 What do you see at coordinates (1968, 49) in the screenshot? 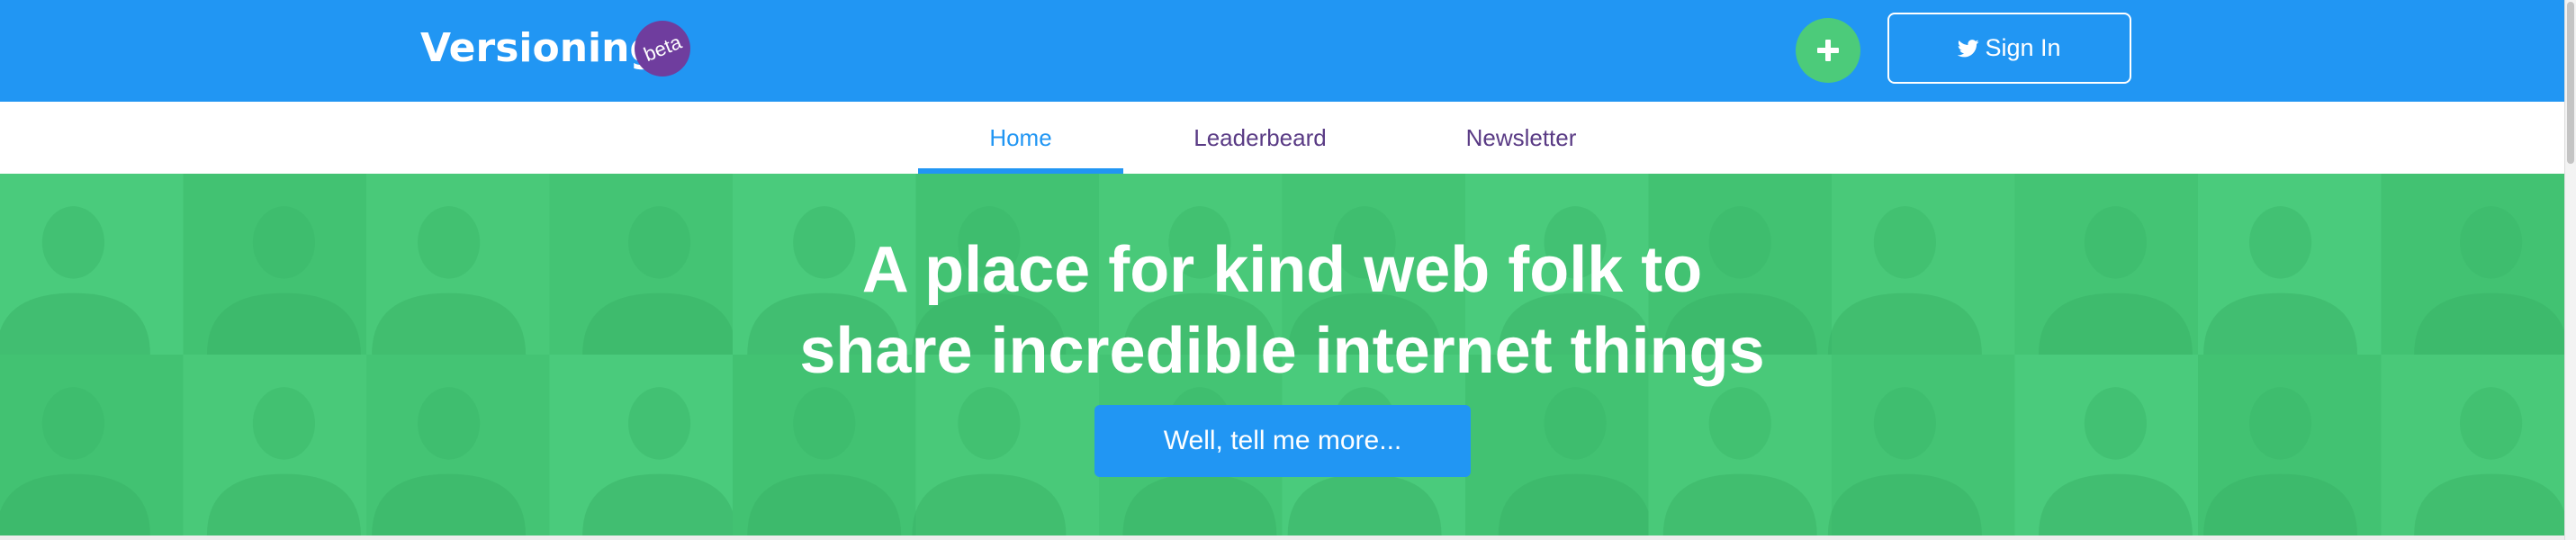
I see `twitter-icon` at bounding box center [1968, 49].